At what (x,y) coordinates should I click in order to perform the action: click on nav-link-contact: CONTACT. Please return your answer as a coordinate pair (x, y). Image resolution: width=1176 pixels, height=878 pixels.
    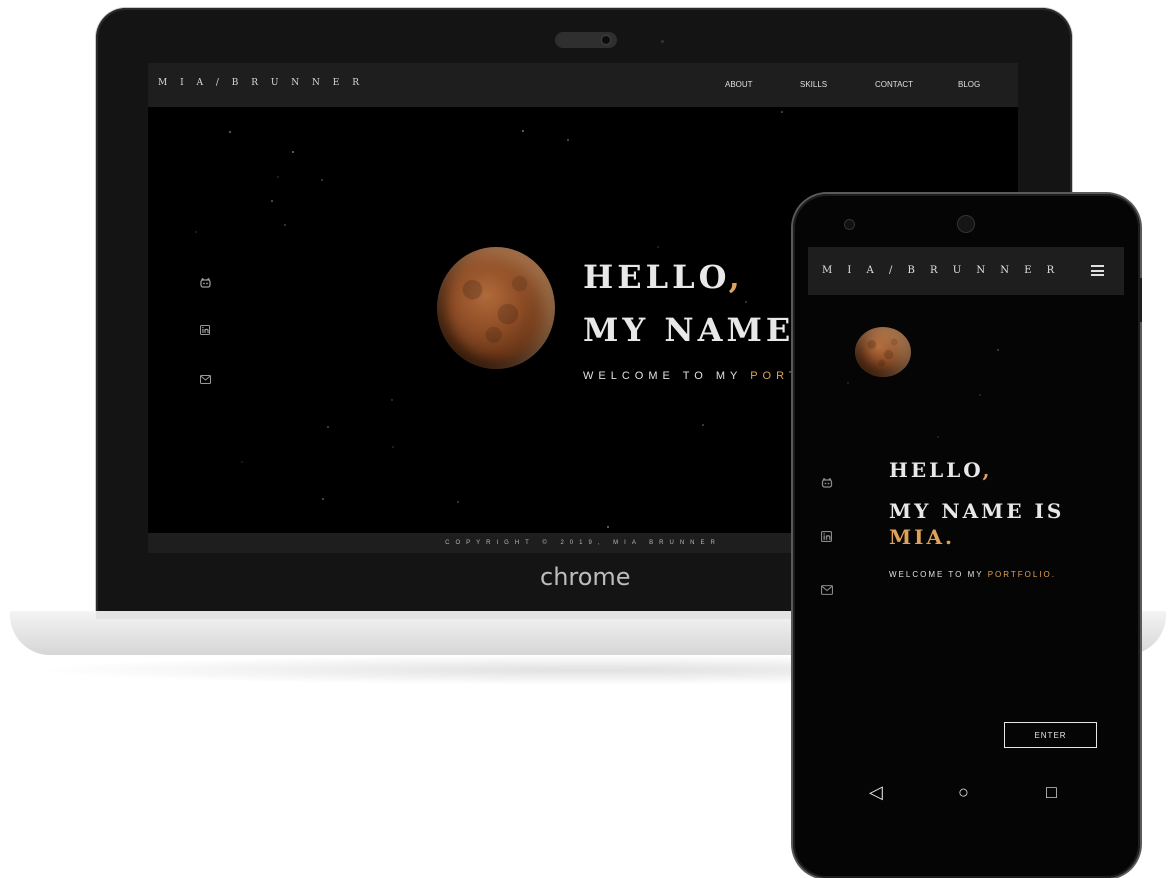
    Looking at the image, I should click on (894, 84).